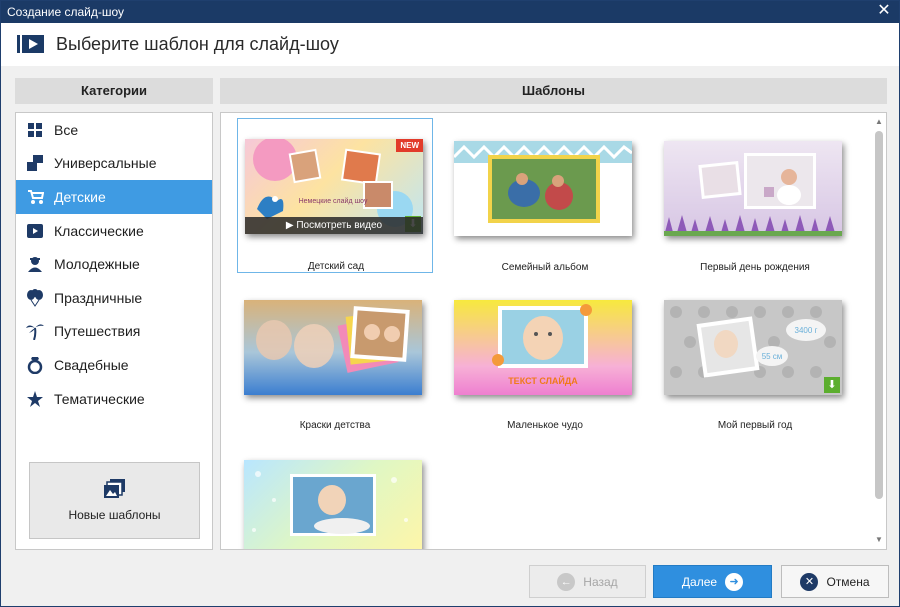  I want to click on category-travel: Путешествия, so click(114, 332).